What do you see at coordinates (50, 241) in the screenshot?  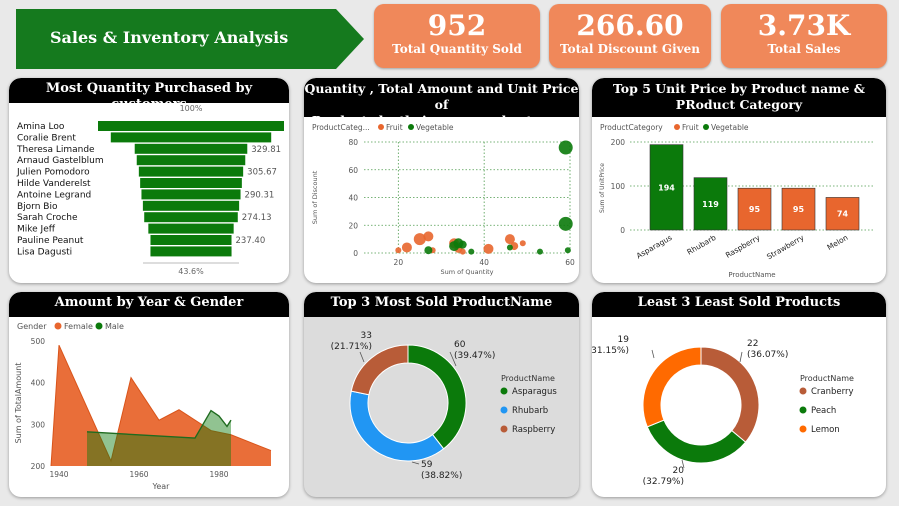 I see `funnel-category-label: Pauline Peanut` at bounding box center [50, 241].